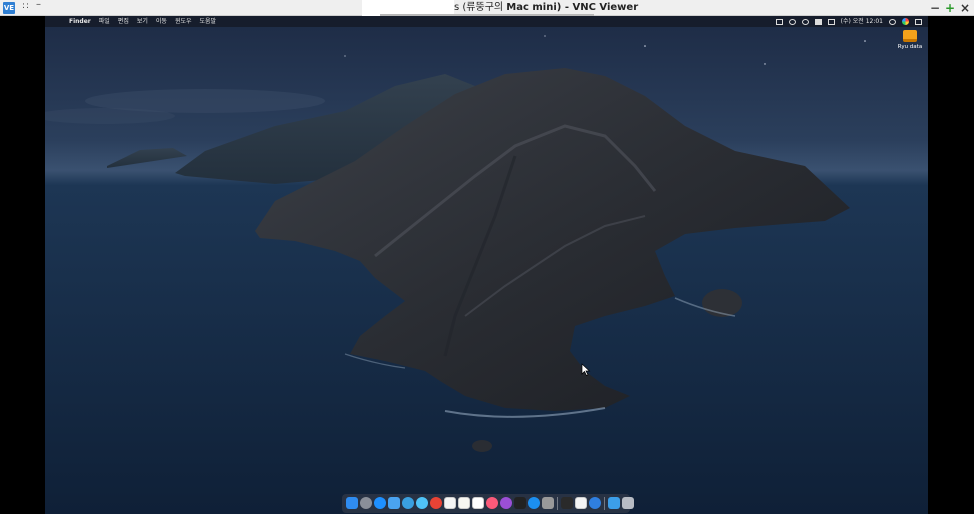  Describe the element at coordinates (366, 503) in the screenshot. I see `launchpad-icon` at that location.